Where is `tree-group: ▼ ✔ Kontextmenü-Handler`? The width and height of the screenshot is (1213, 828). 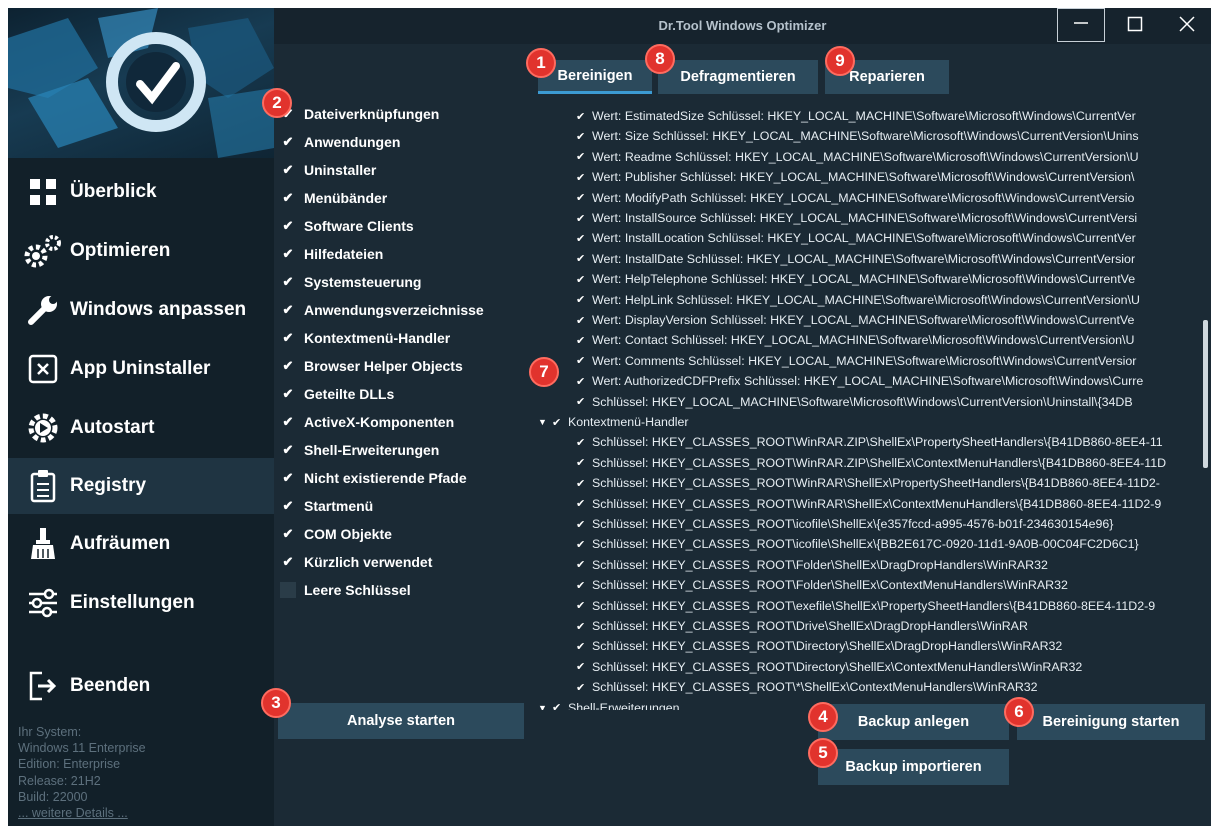
tree-group: ▼ ✔ Kontextmenü-Handler is located at coordinates (613, 422).